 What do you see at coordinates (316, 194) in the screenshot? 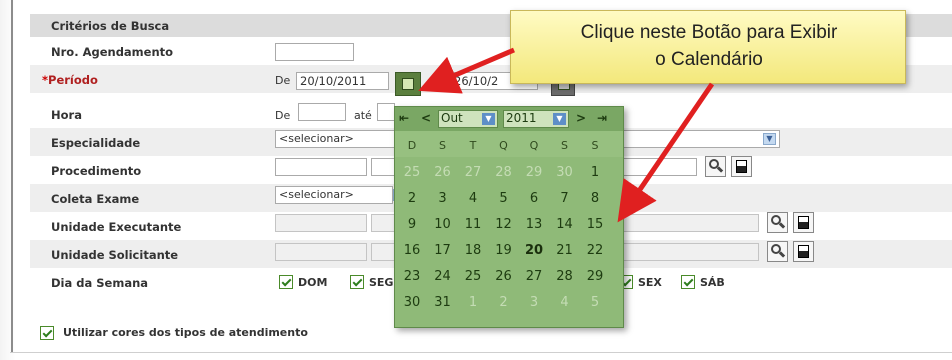
I see `coleta-value: <selecionar>` at bounding box center [316, 194].